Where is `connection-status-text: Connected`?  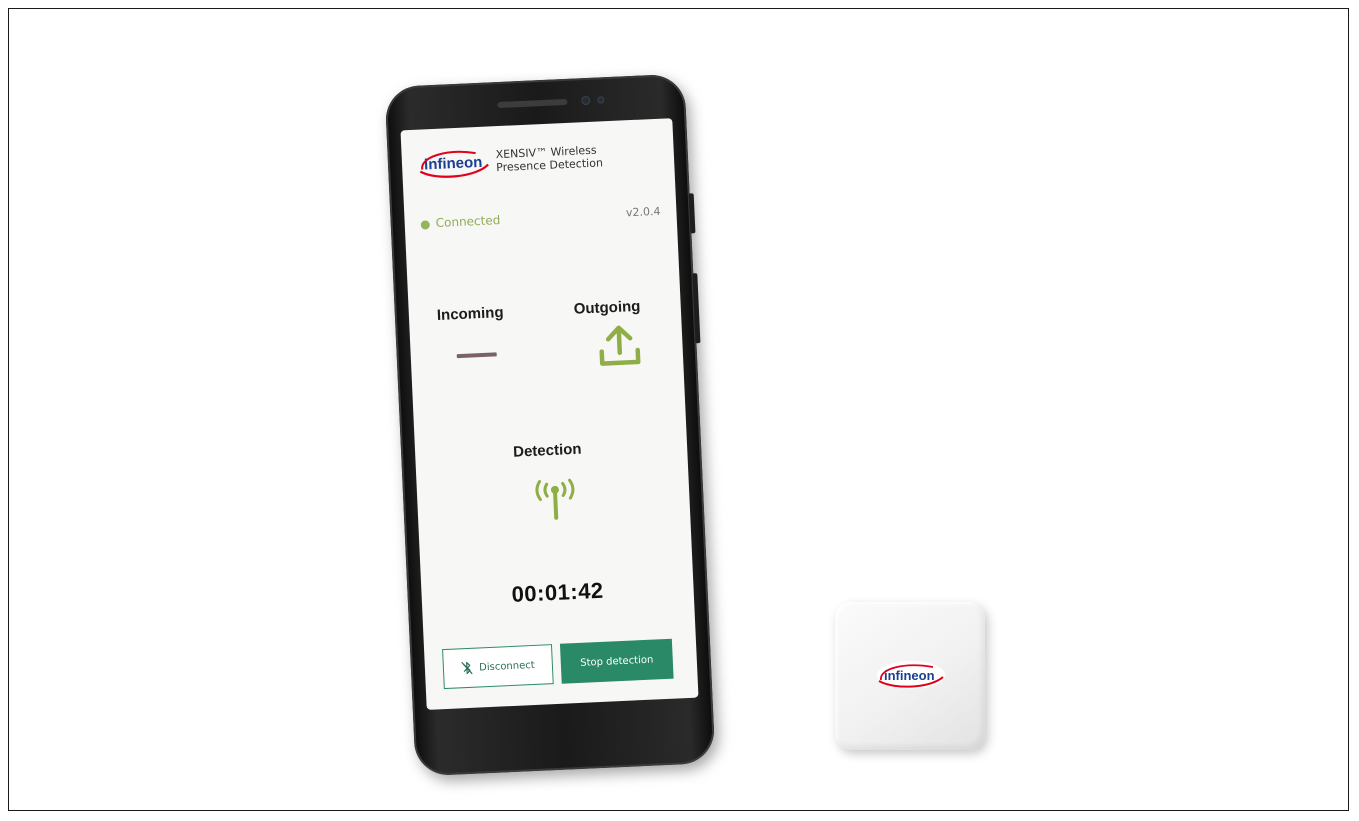 connection-status-text: Connected is located at coordinates (468, 221).